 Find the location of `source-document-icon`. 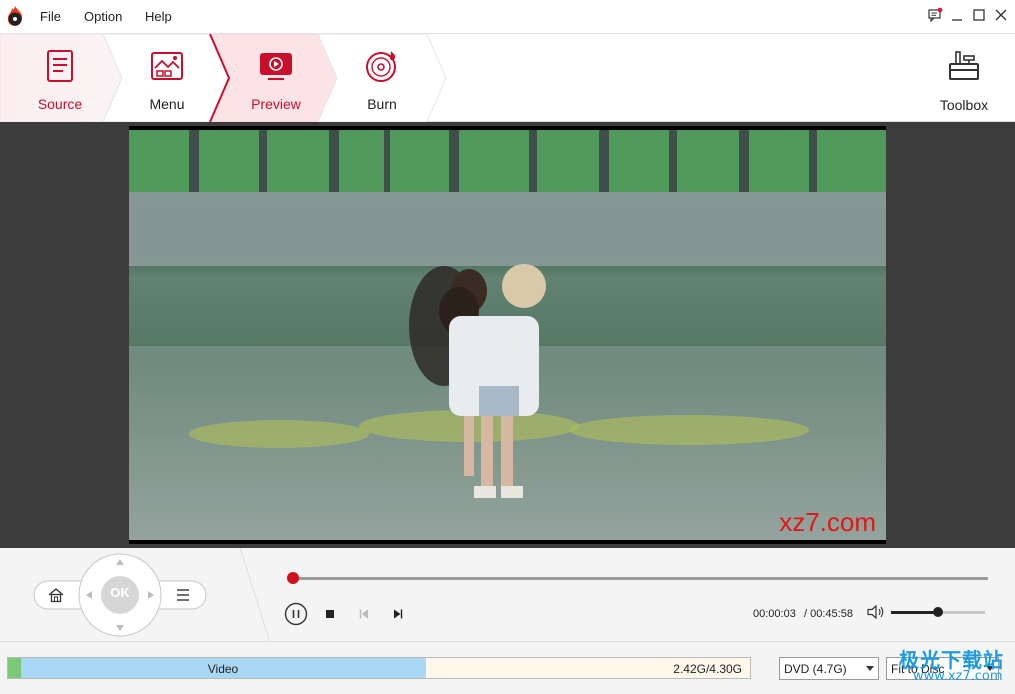

source-document-icon is located at coordinates (60, 66).